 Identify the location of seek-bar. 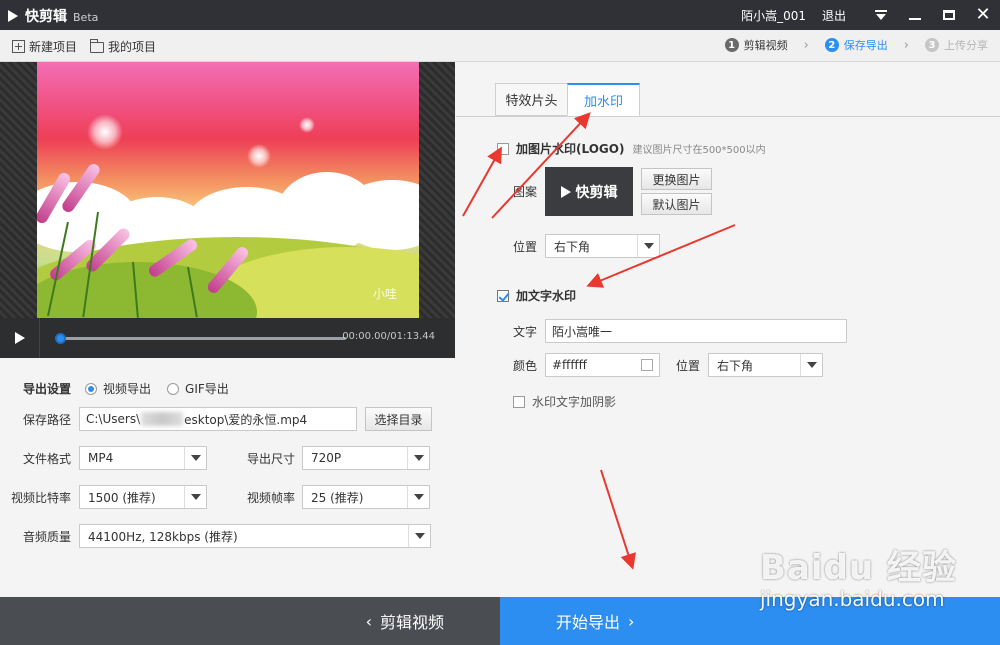
(200, 338).